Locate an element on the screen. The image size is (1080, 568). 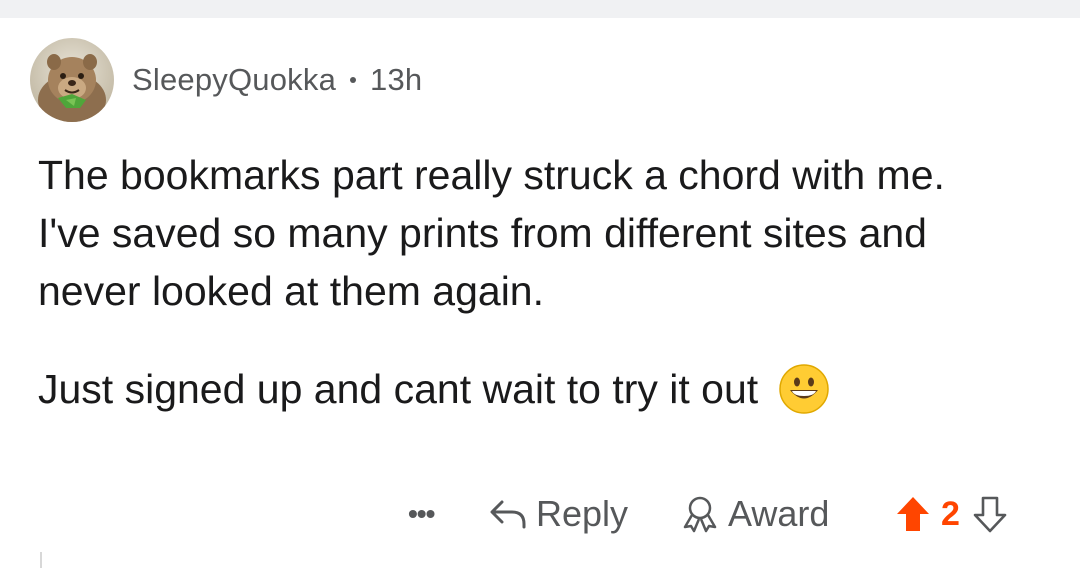
reply-button: Reply is located at coordinates (558, 514).